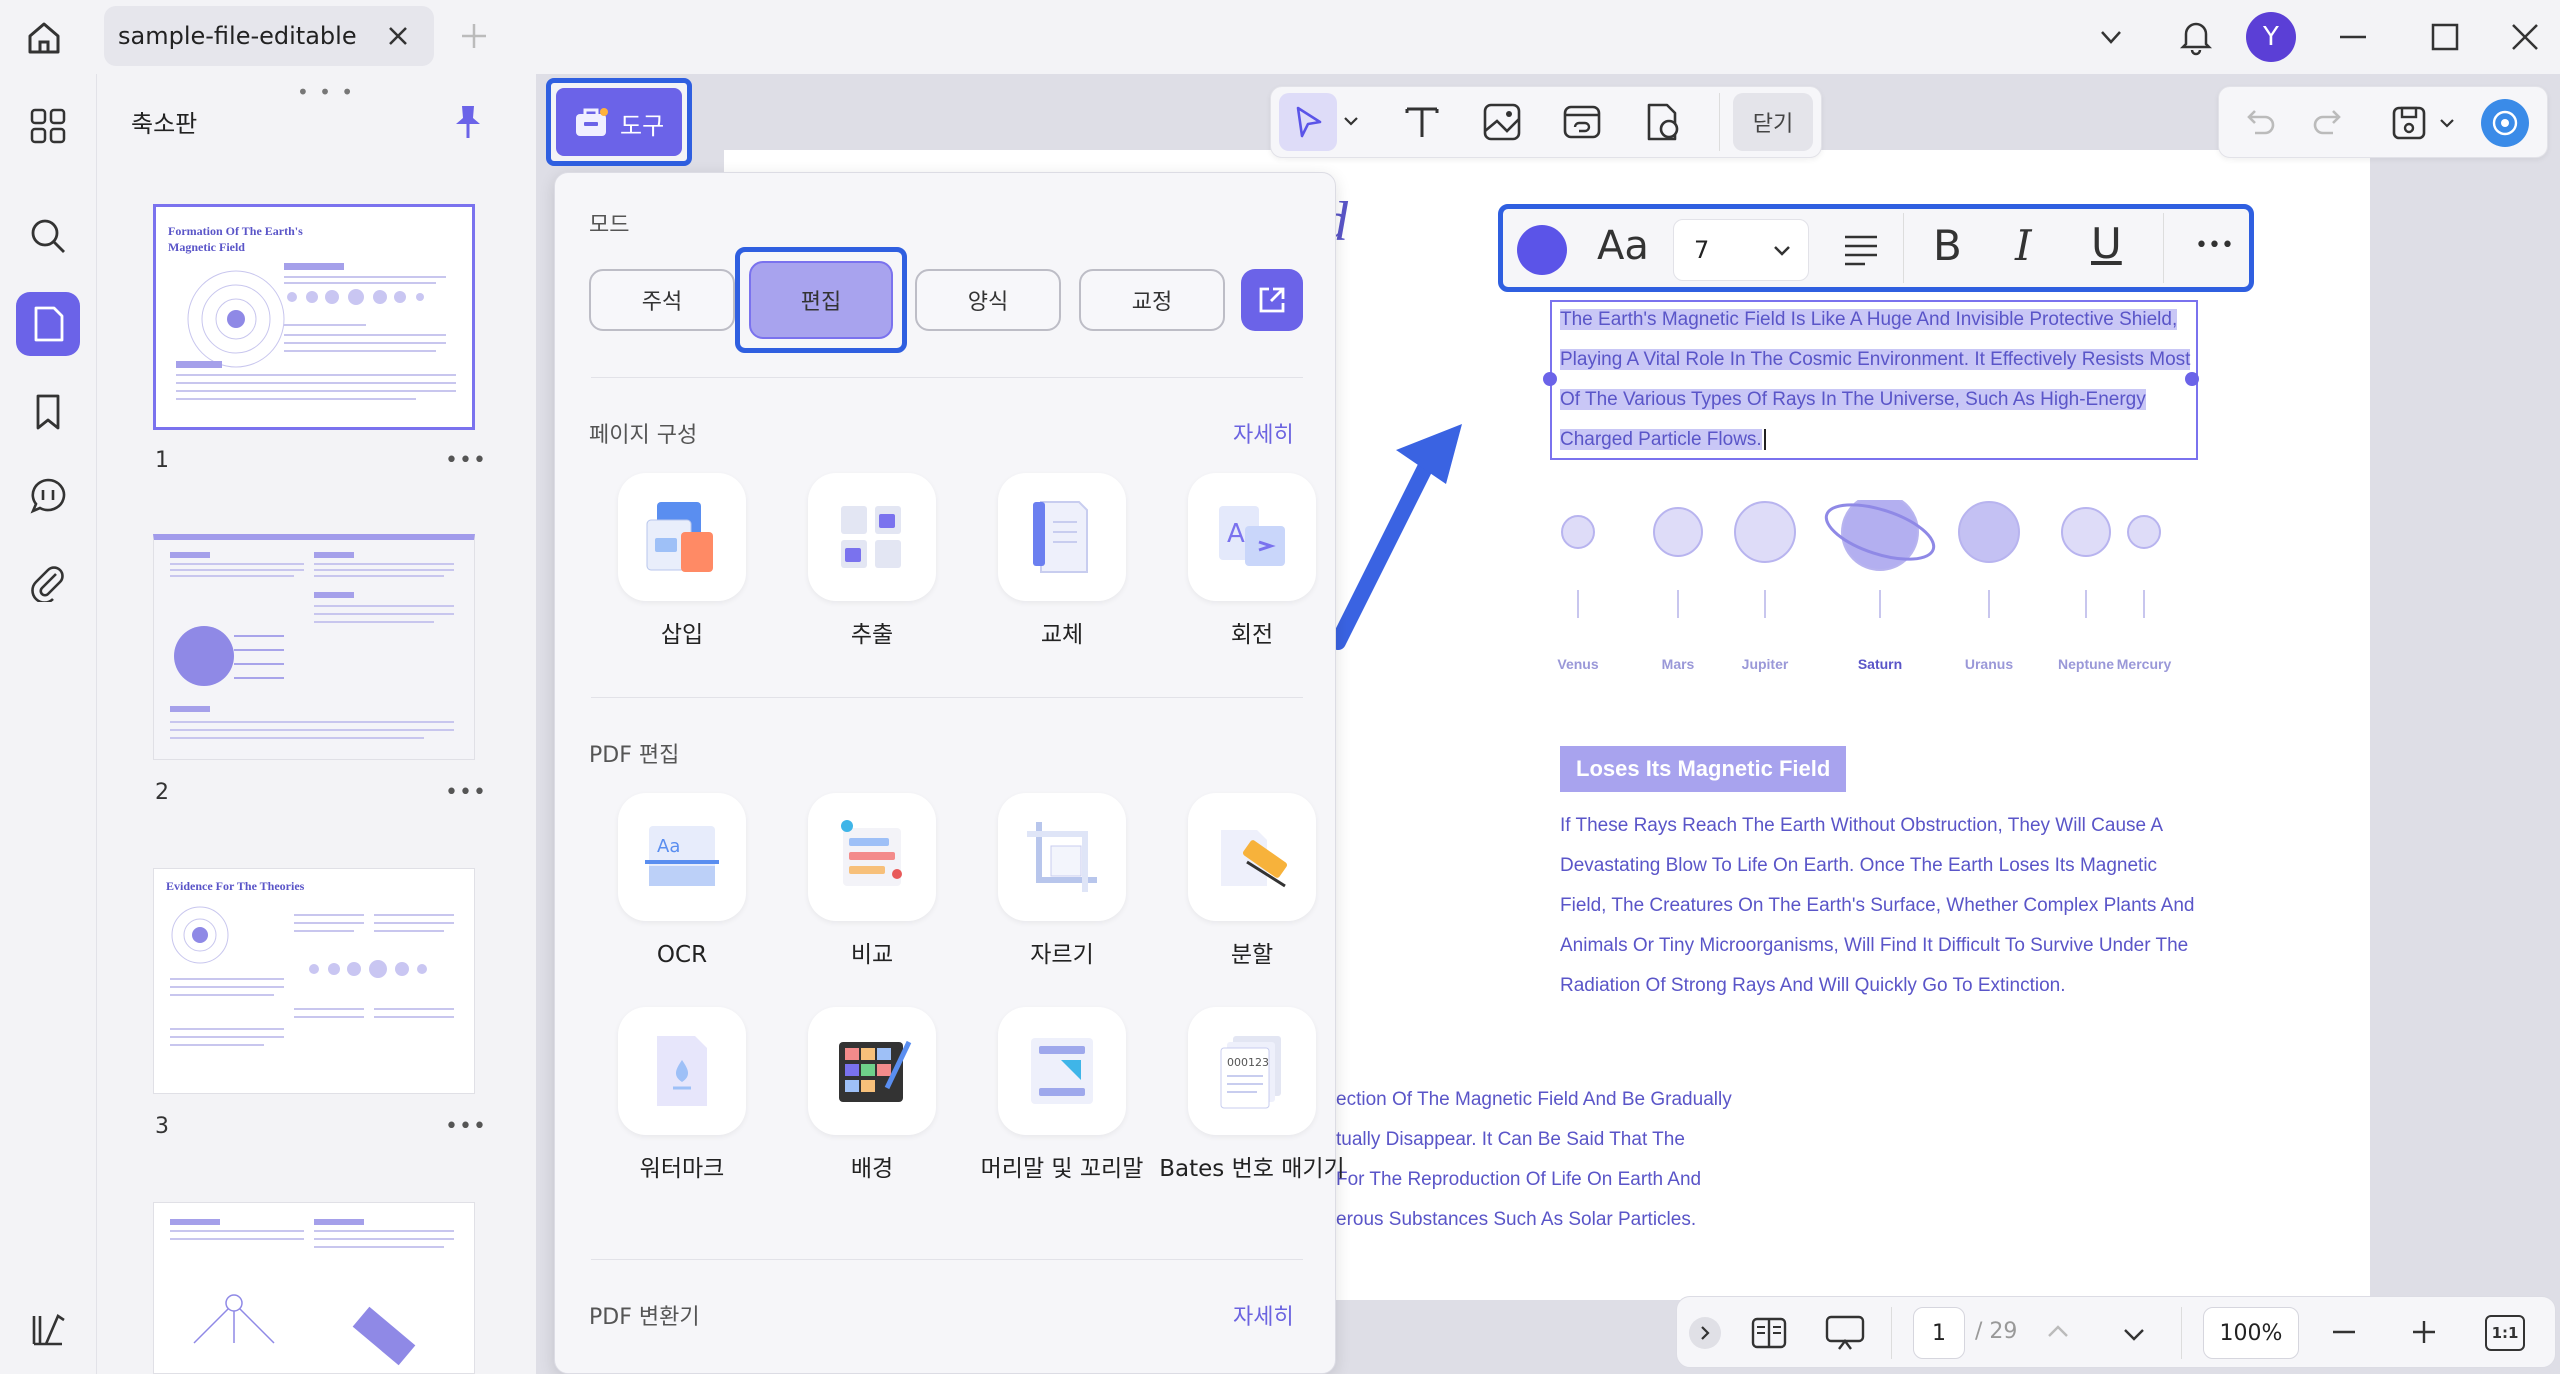  What do you see at coordinates (2196, 36) in the screenshot?
I see `notification-bell-icon` at bounding box center [2196, 36].